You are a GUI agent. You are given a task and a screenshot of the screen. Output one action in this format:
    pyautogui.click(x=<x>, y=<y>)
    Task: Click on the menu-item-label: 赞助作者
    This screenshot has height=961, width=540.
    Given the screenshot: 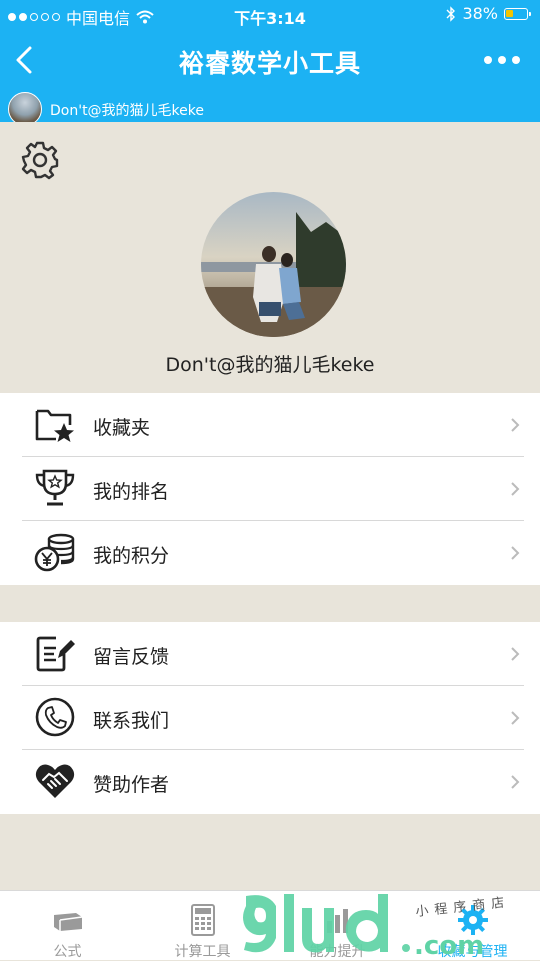 What is the action you would take?
    pyautogui.click(x=131, y=785)
    